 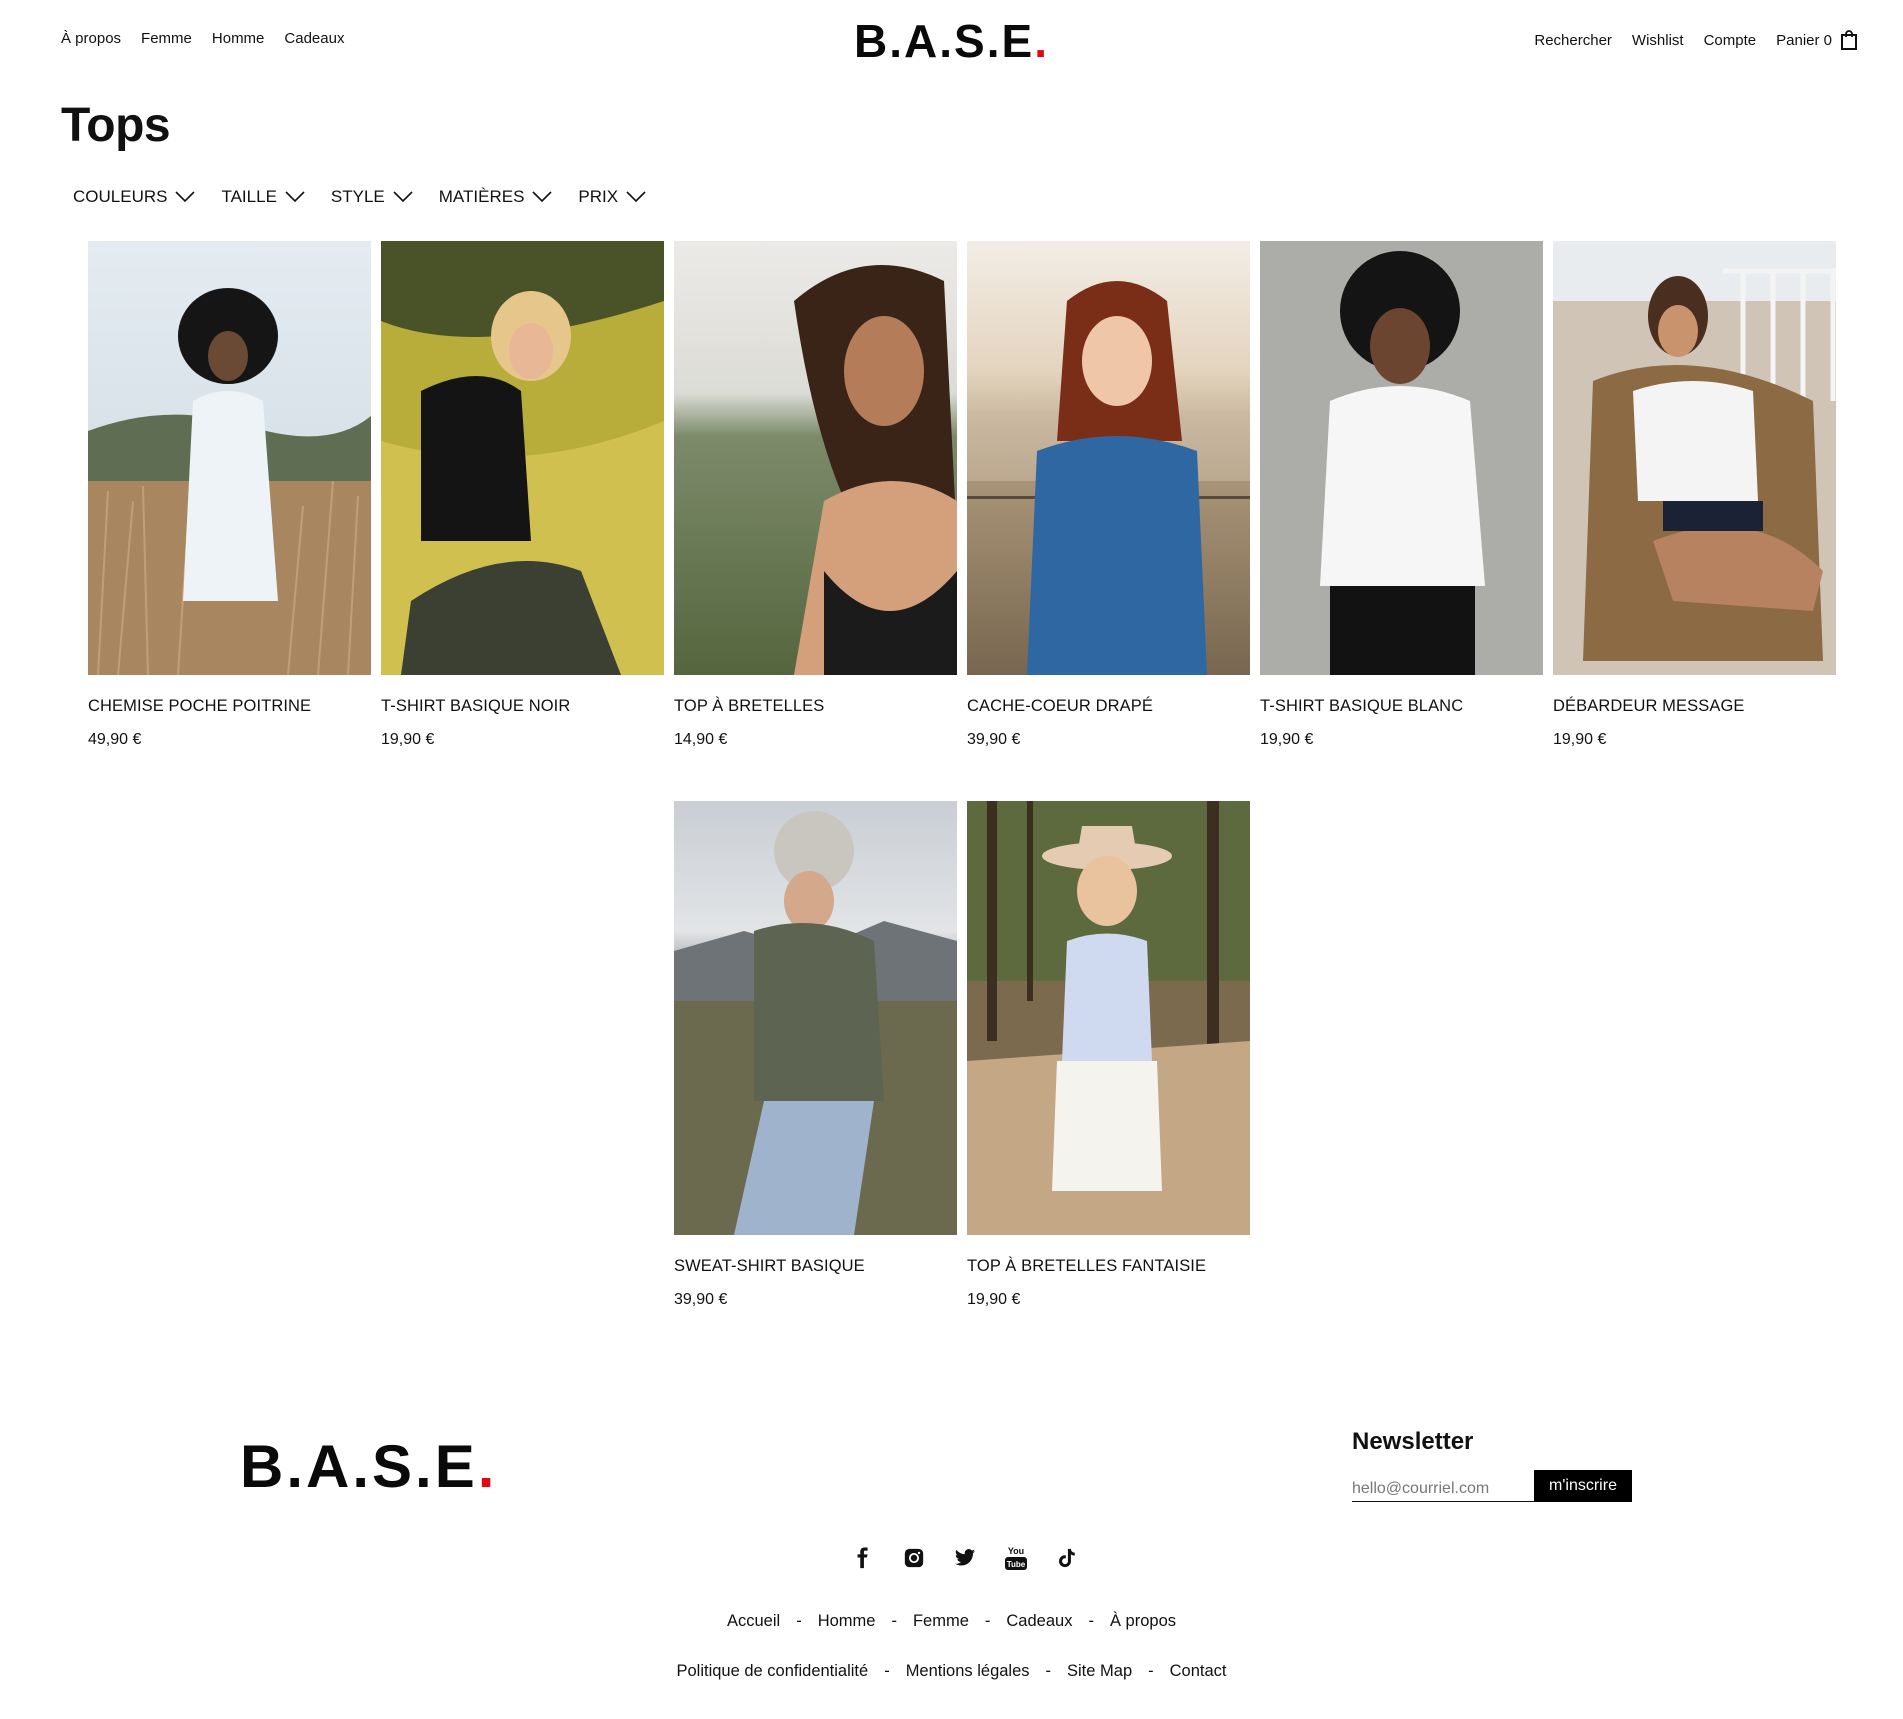 What do you see at coordinates (1015, 1551) in the screenshot?
I see `svg-text: You` at bounding box center [1015, 1551].